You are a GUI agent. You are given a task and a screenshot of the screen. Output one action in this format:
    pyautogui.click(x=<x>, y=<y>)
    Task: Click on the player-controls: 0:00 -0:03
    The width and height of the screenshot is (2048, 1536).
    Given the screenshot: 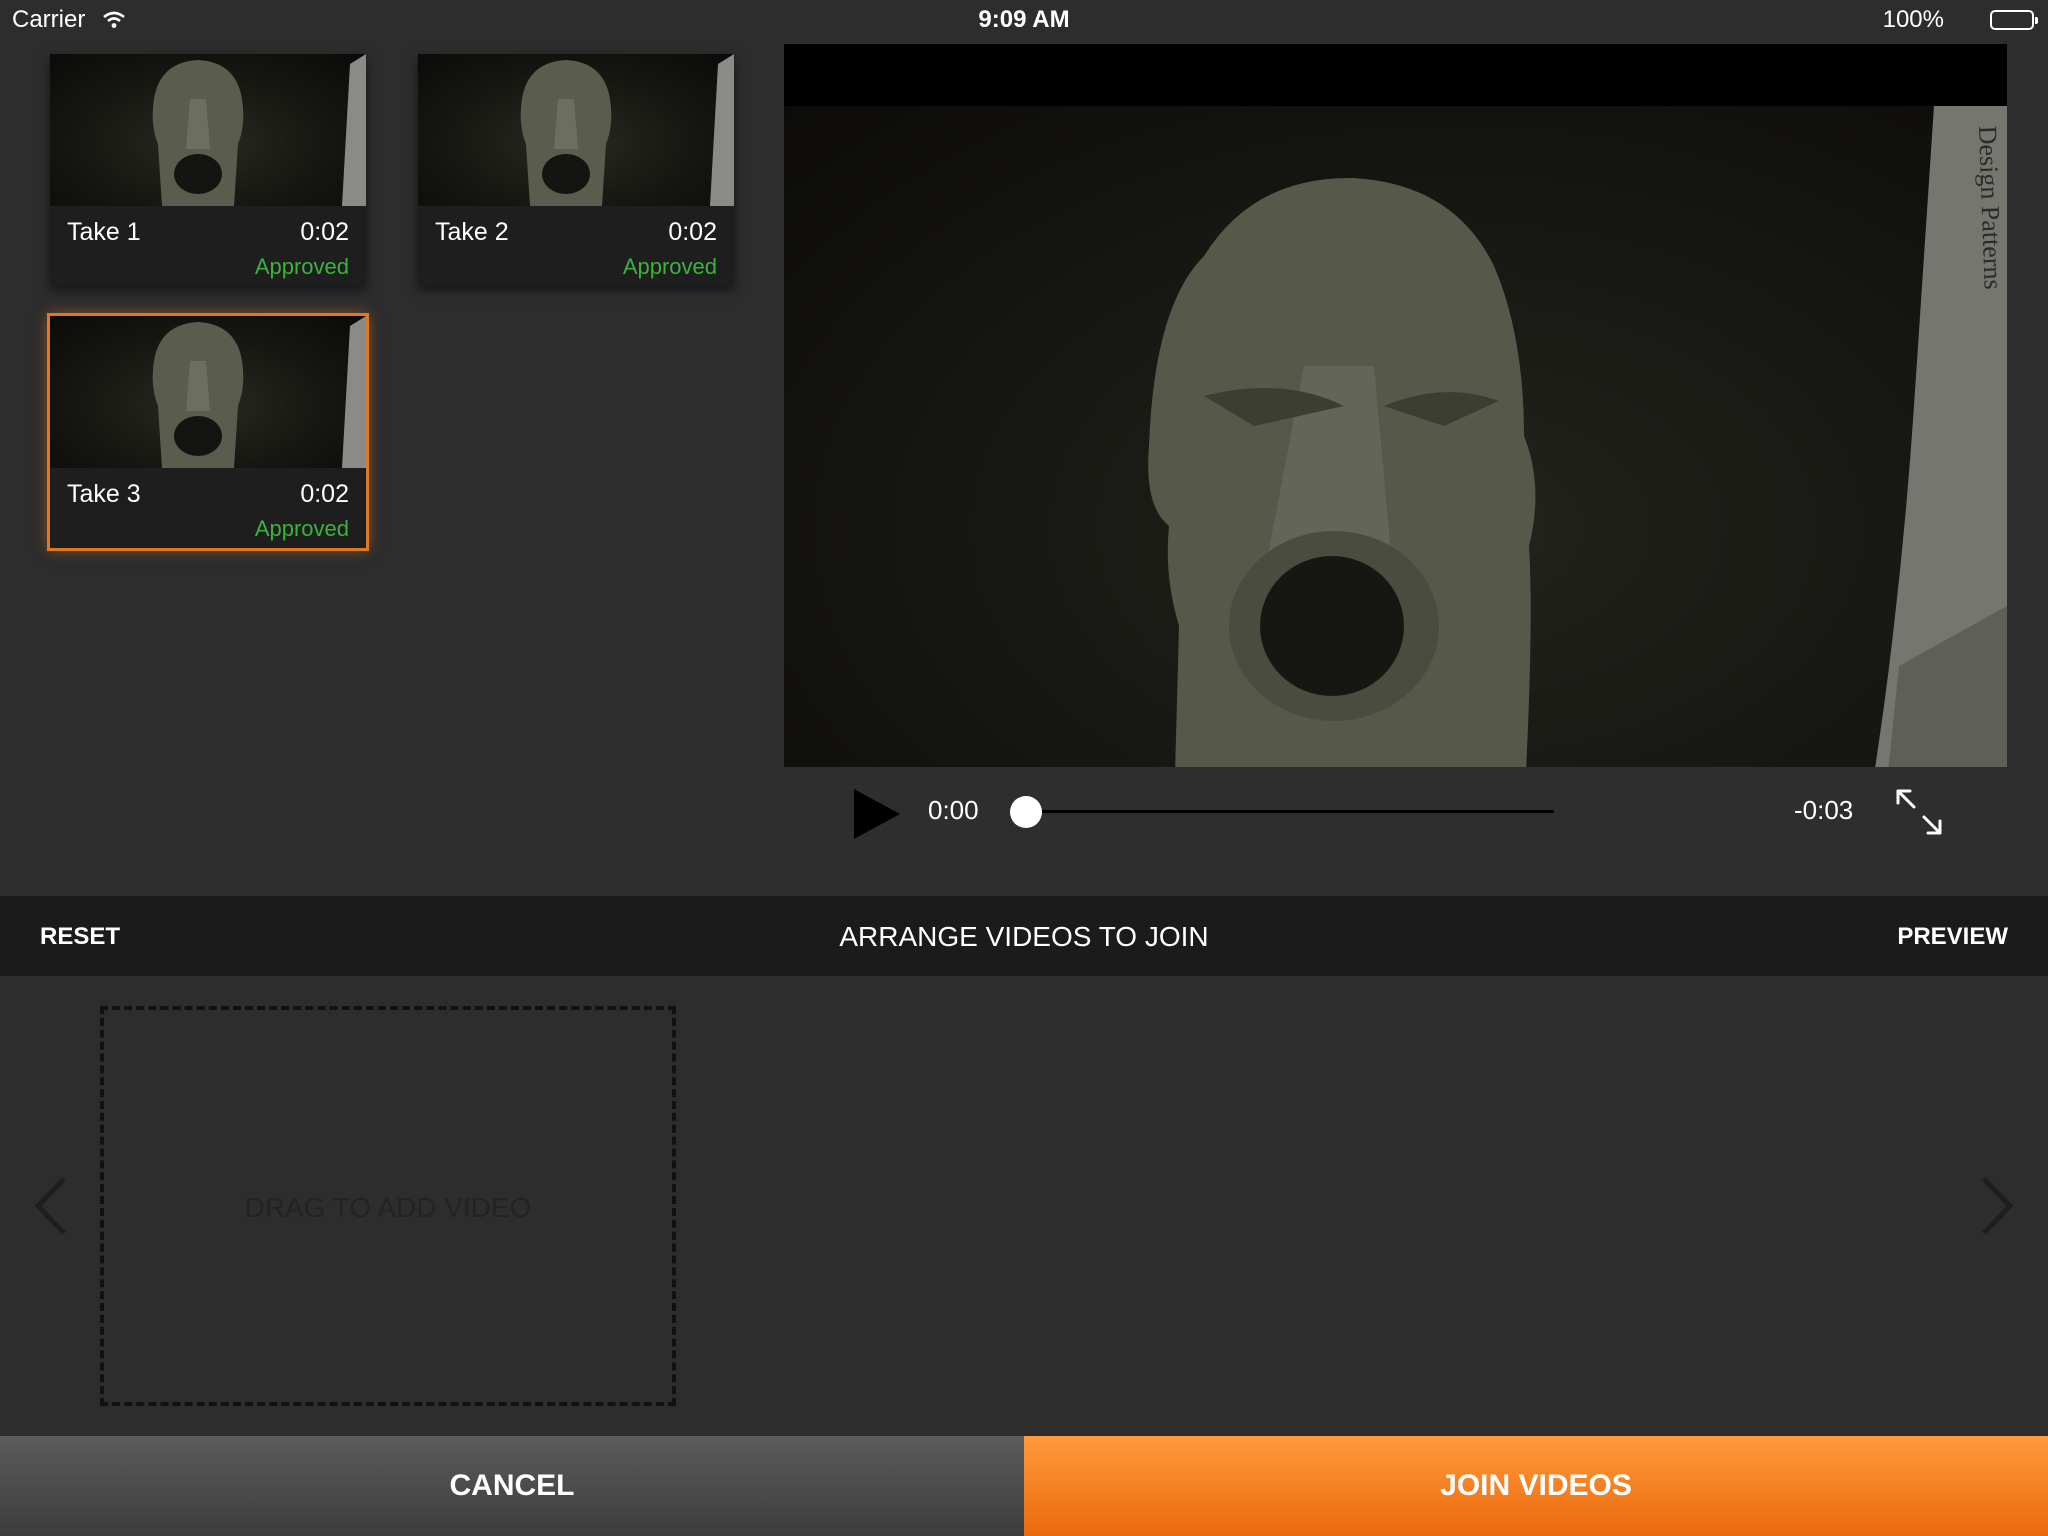 What is the action you would take?
    pyautogui.click(x=1395, y=811)
    